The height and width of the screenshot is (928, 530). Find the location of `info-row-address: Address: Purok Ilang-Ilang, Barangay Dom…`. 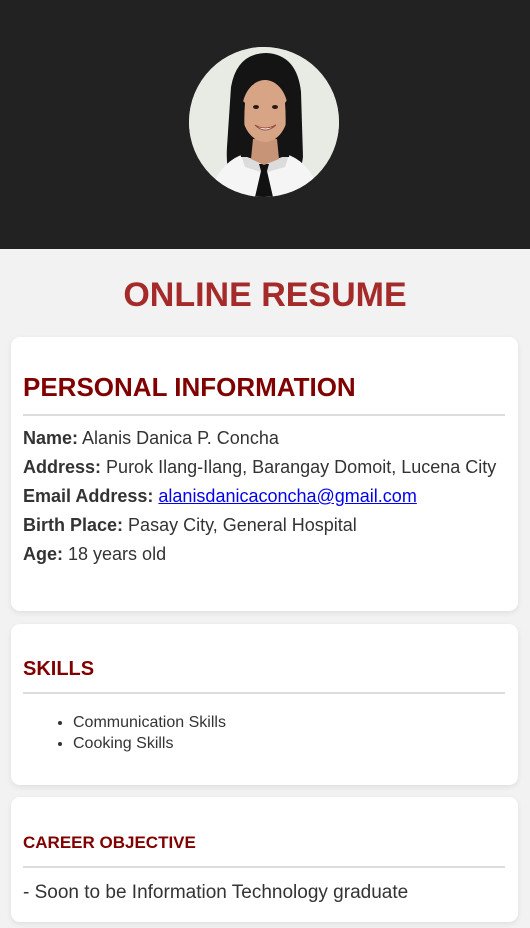

info-row-address: Address: Purok Ilang-Ilang, Barangay Dom… is located at coordinates (264, 467).